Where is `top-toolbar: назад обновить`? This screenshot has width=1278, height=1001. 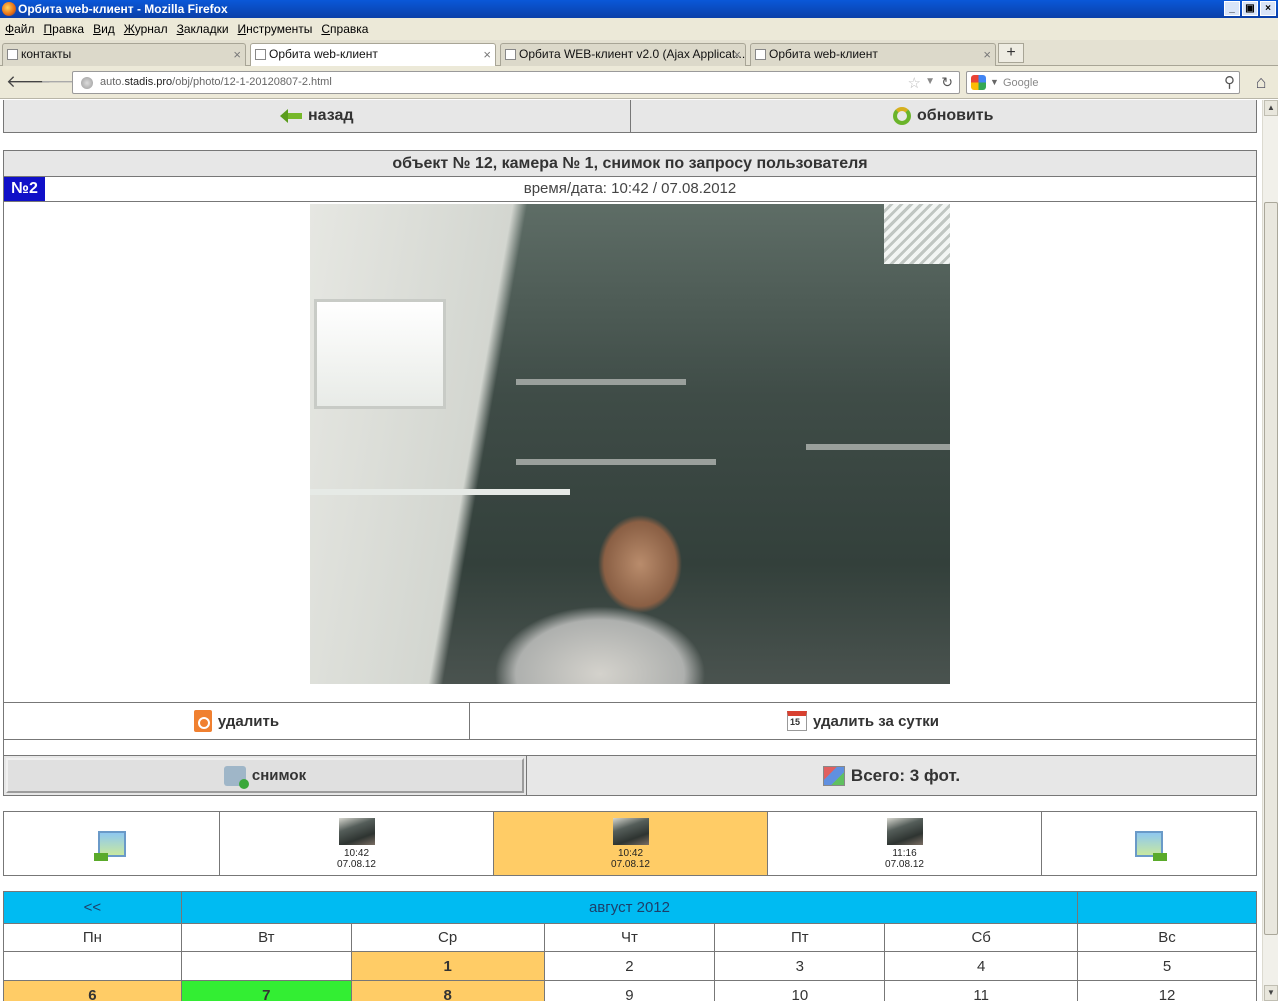 top-toolbar: назад обновить is located at coordinates (630, 116).